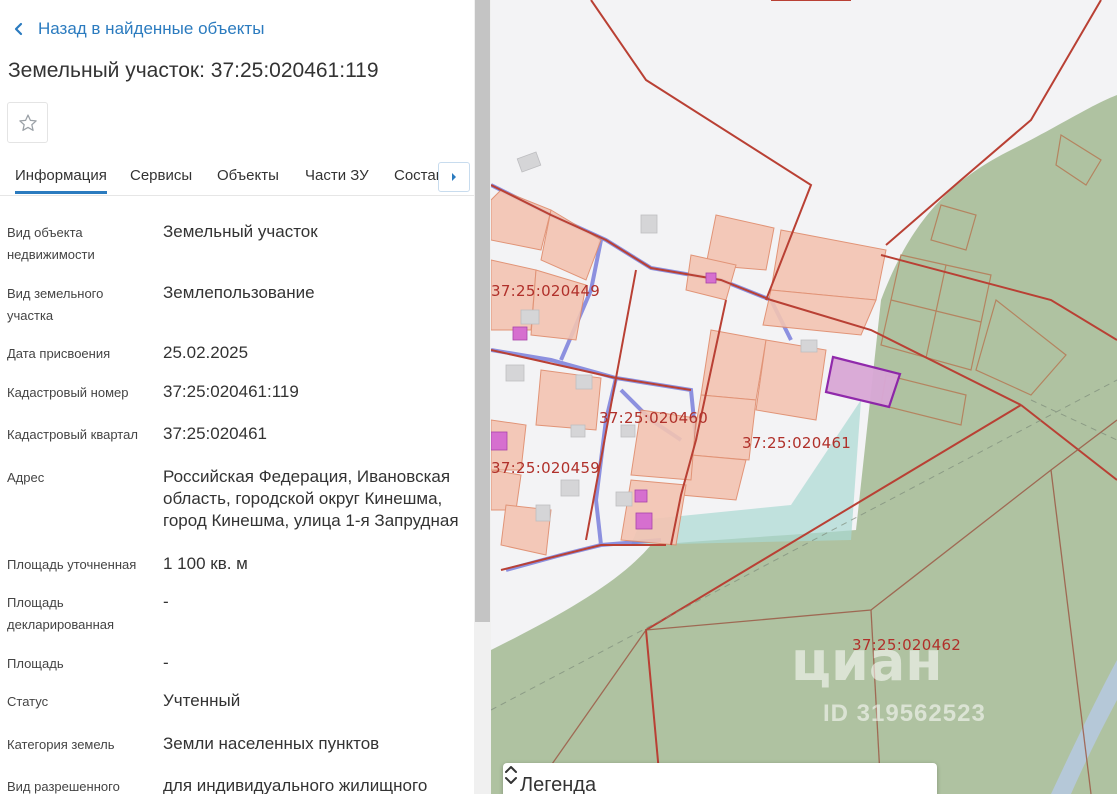 The height and width of the screenshot is (794, 1117). What do you see at coordinates (558, 784) in the screenshot?
I see `legend-title: Легенда` at bounding box center [558, 784].